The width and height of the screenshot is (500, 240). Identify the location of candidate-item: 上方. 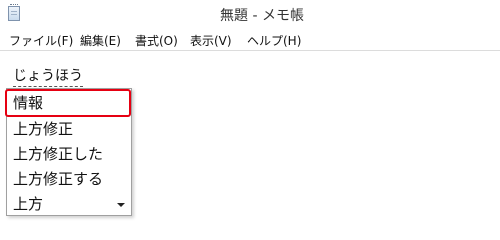
(28, 203).